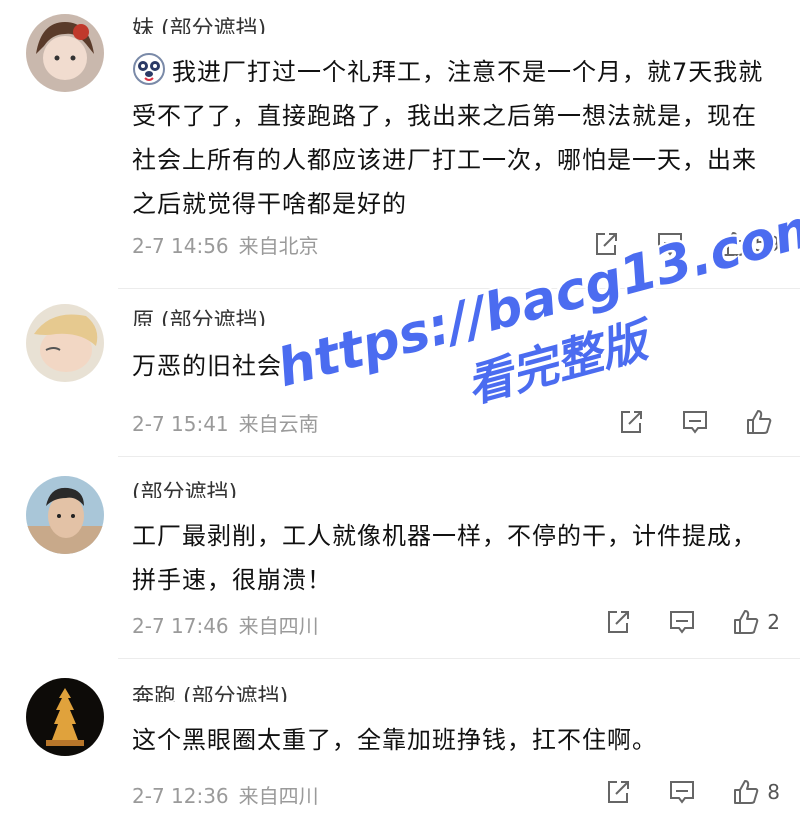 The height and width of the screenshot is (816, 800). I want to click on like-button, so click(762, 422).